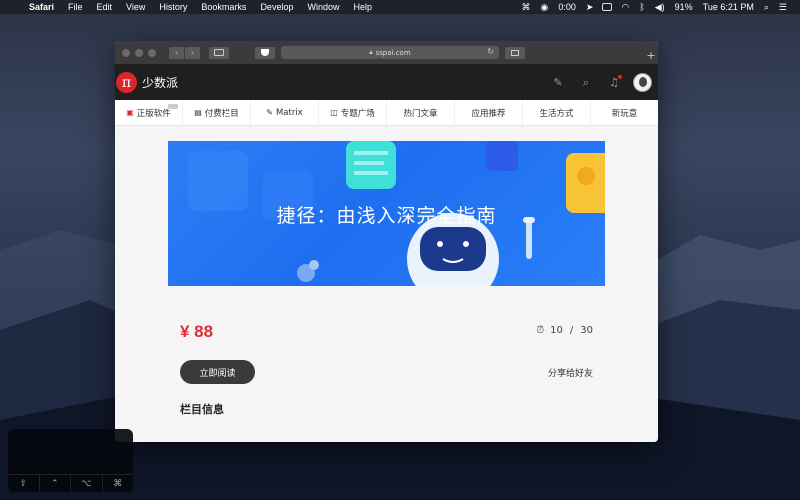 This screenshot has width=800, height=500. I want to click on nav-item-matrix: ✎ Matrix, so click(285, 112).